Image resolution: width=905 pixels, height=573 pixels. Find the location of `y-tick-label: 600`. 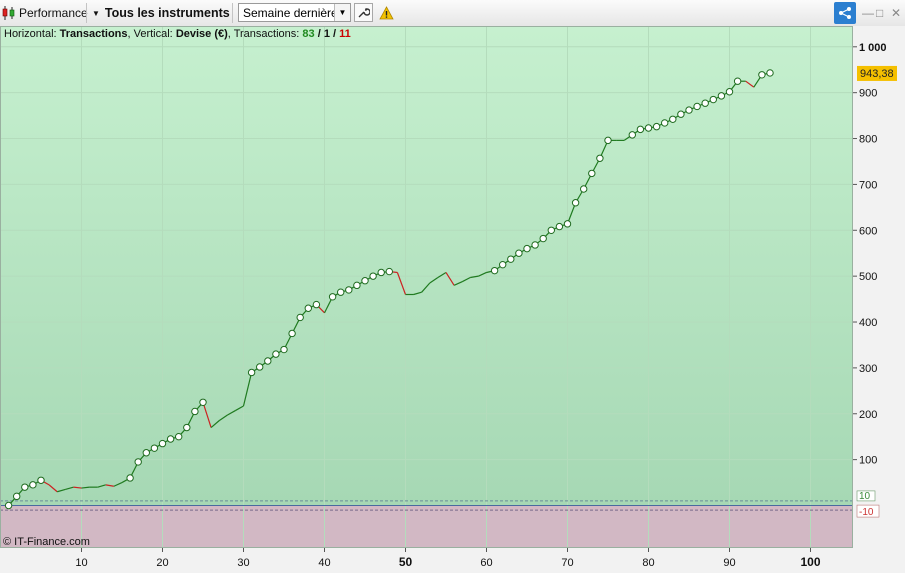

y-tick-label: 600 is located at coordinates (868, 231).